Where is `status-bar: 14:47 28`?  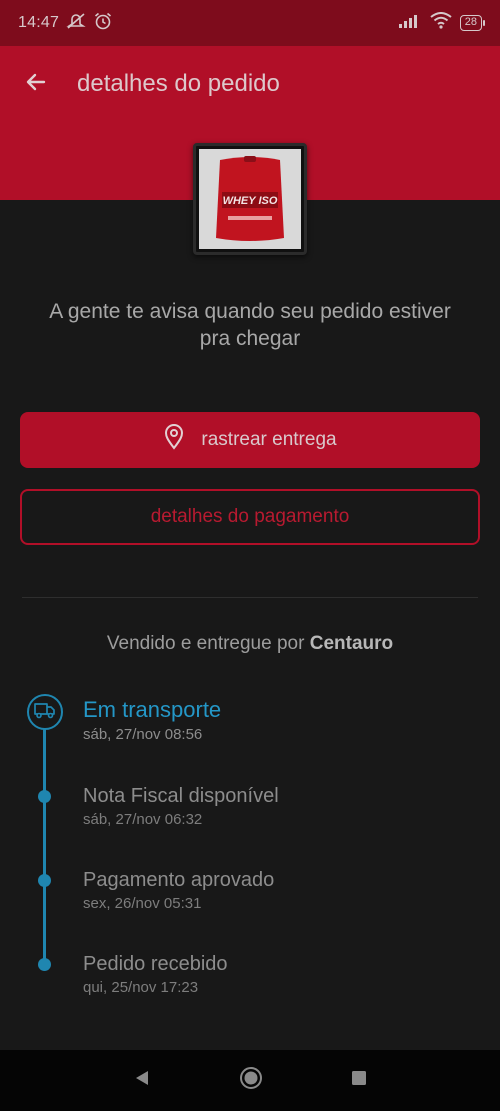 status-bar: 14:47 28 is located at coordinates (250, 23).